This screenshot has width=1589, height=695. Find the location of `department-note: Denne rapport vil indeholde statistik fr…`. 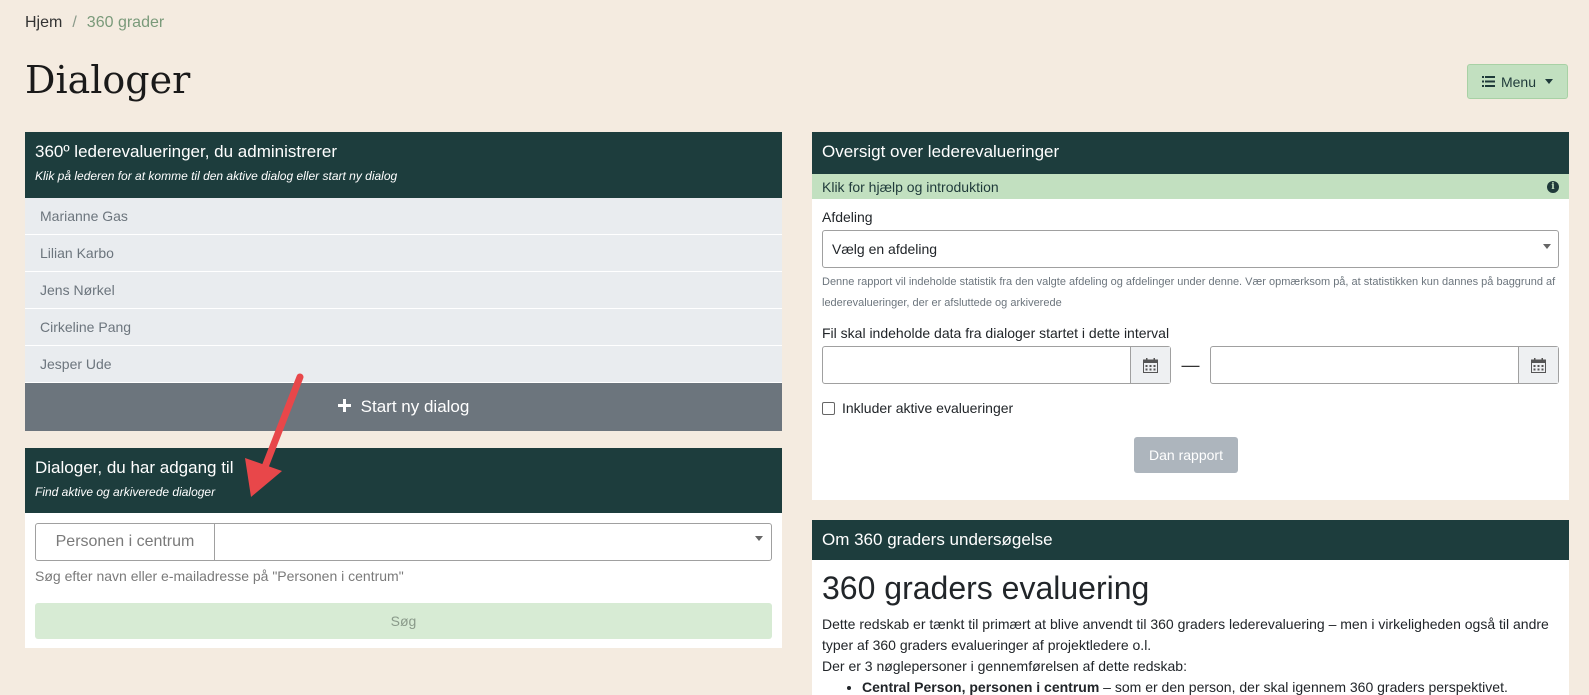

department-note: Denne rapport vil indeholde statistik fr… is located at coordinates (1189, 292).